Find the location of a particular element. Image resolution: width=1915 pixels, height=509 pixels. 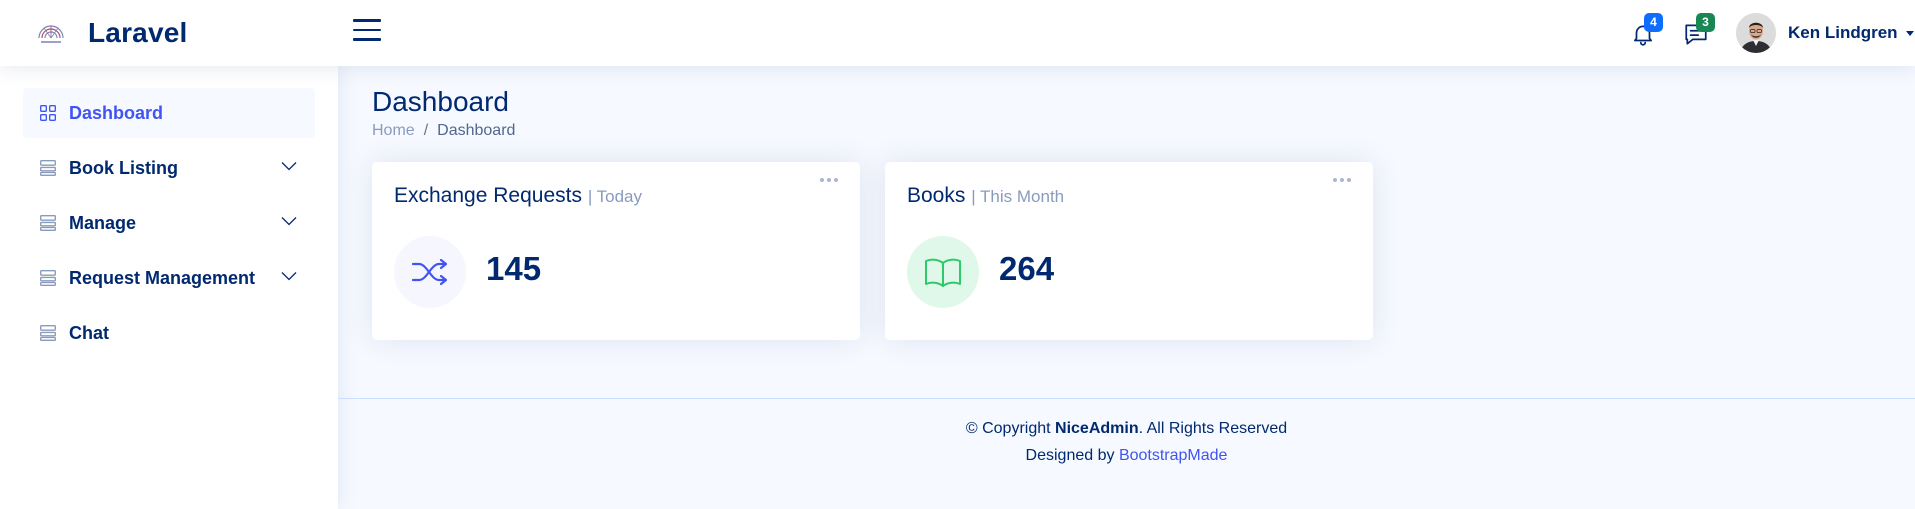

book-icon is located at coordinates (943, 272).